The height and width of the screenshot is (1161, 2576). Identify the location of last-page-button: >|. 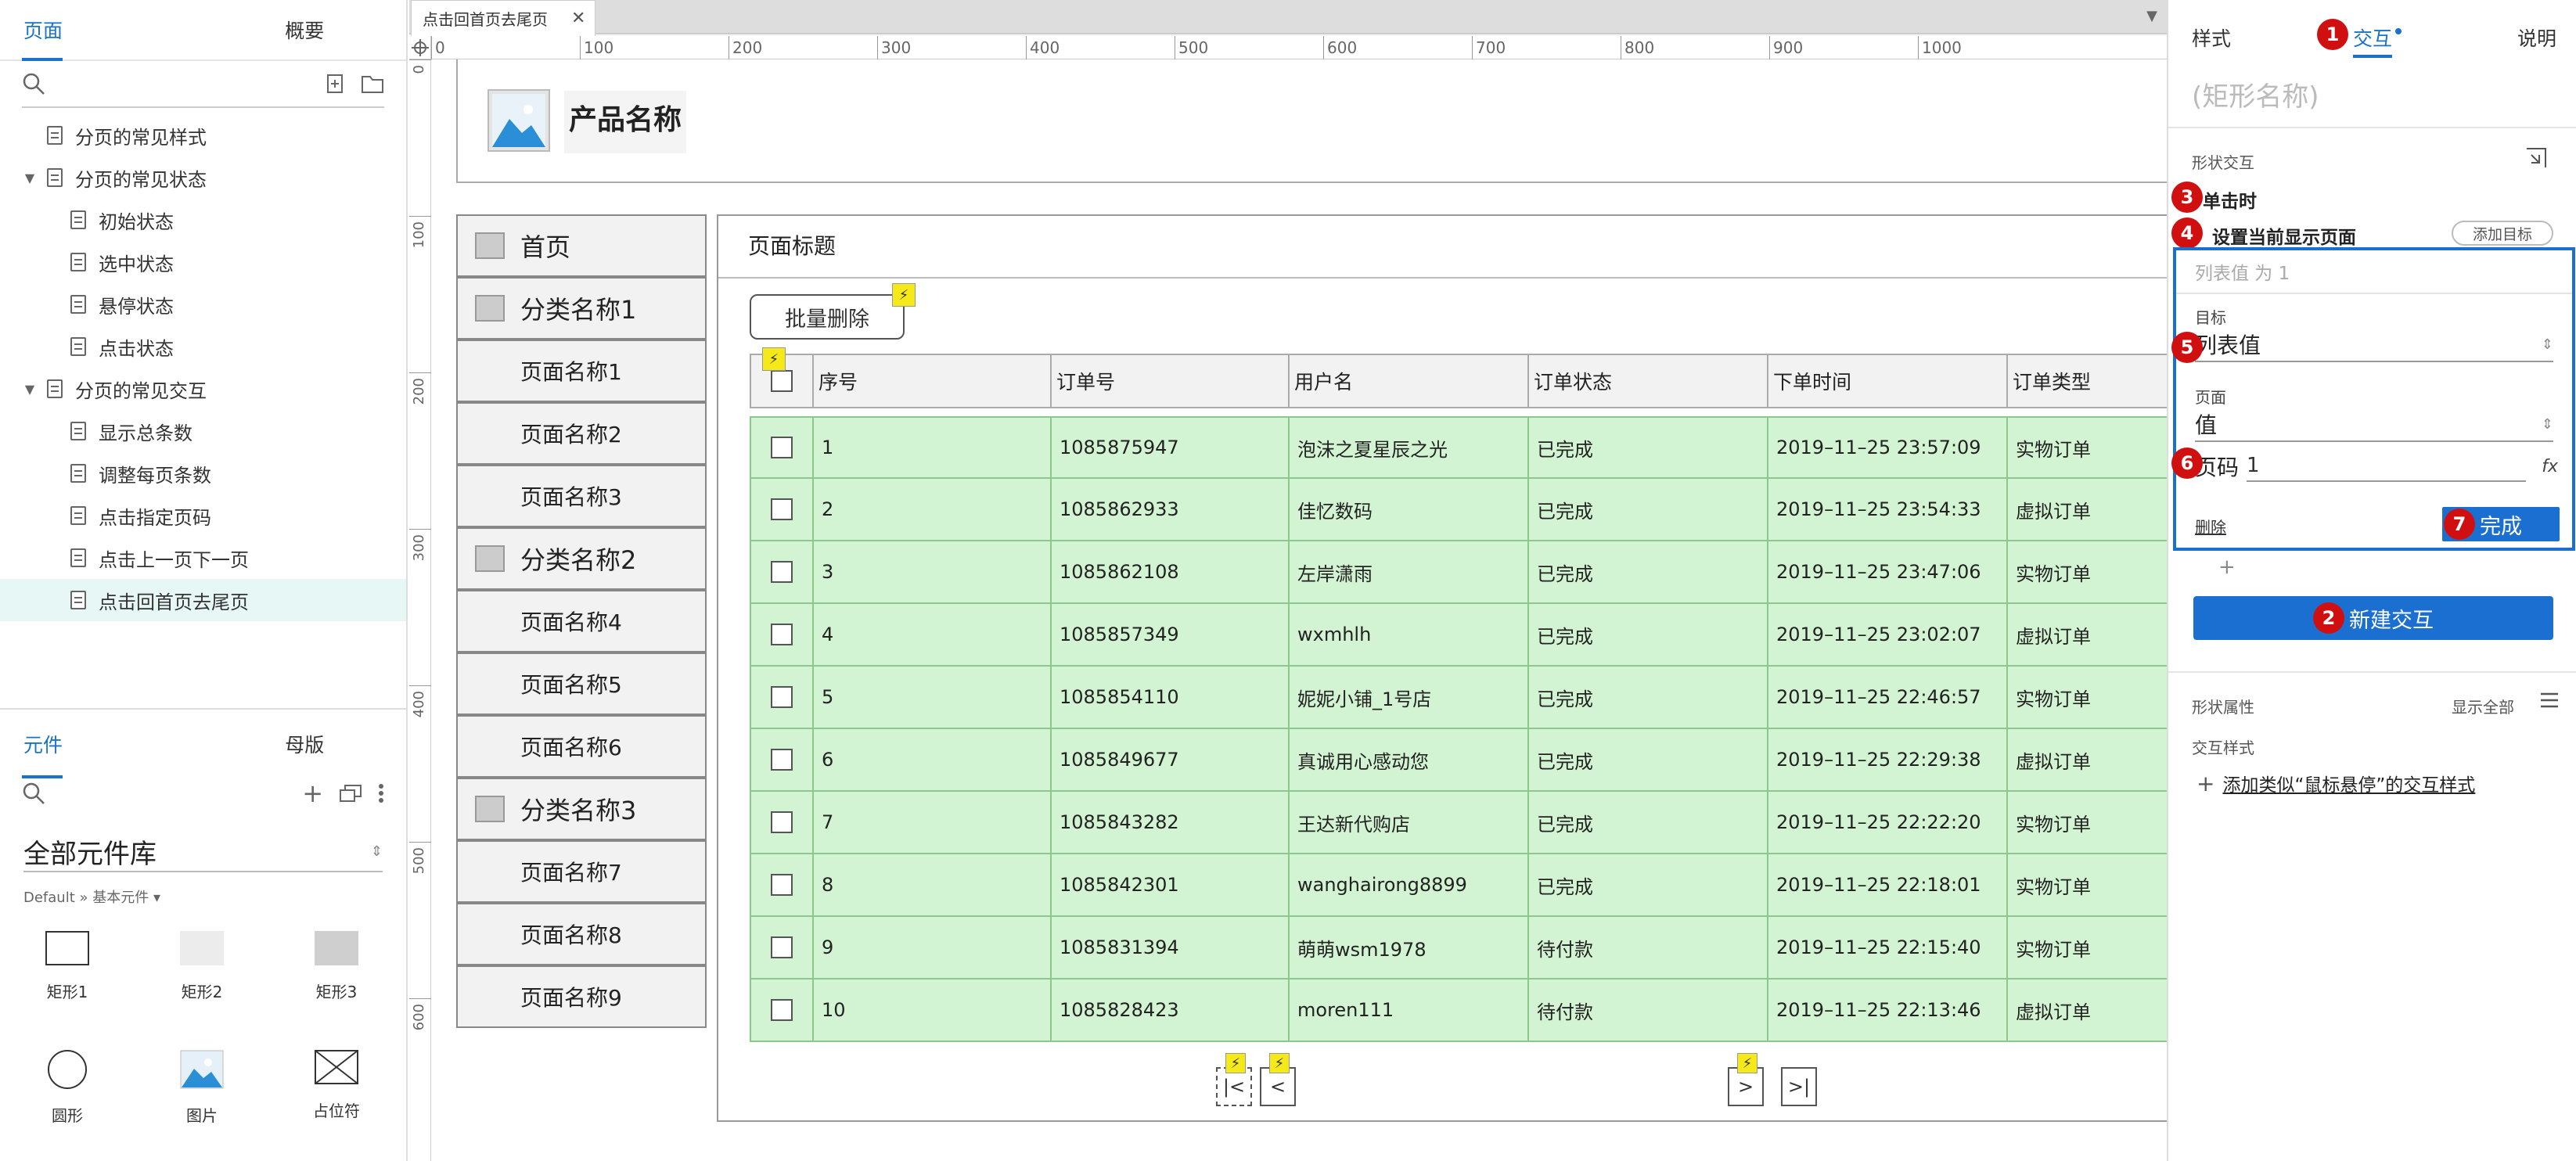
(1799, 1087).